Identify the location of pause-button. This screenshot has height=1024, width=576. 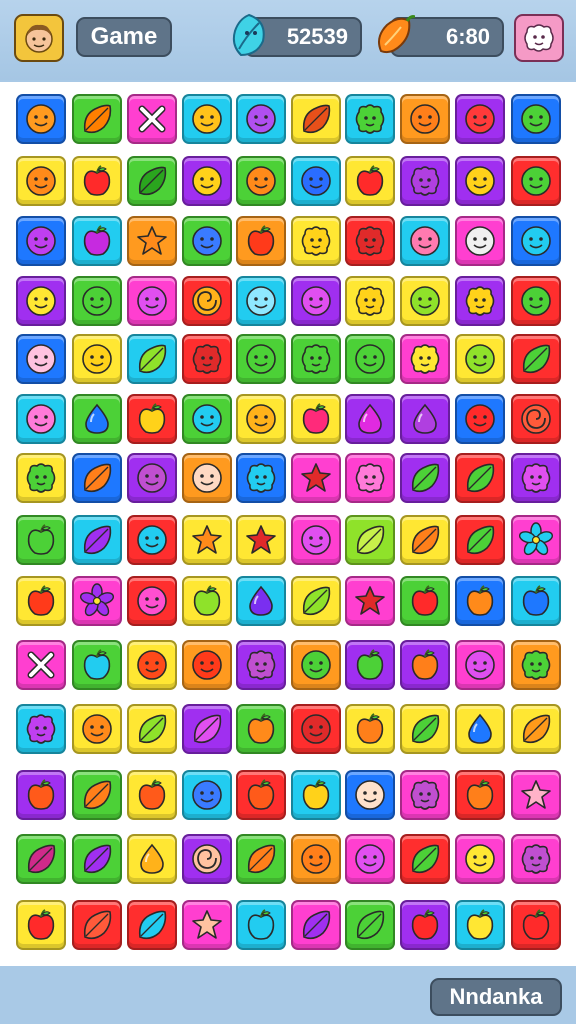
(539, 38).